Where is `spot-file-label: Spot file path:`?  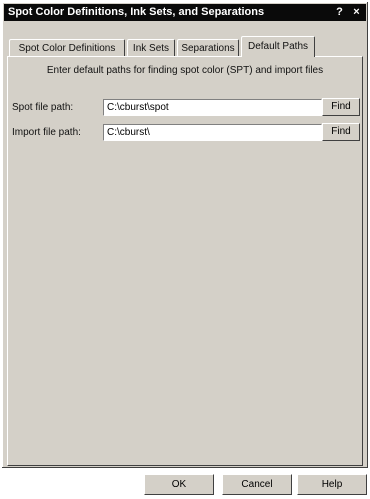
spot-file-label: Spot file path: is located at coordinates (43, 107).